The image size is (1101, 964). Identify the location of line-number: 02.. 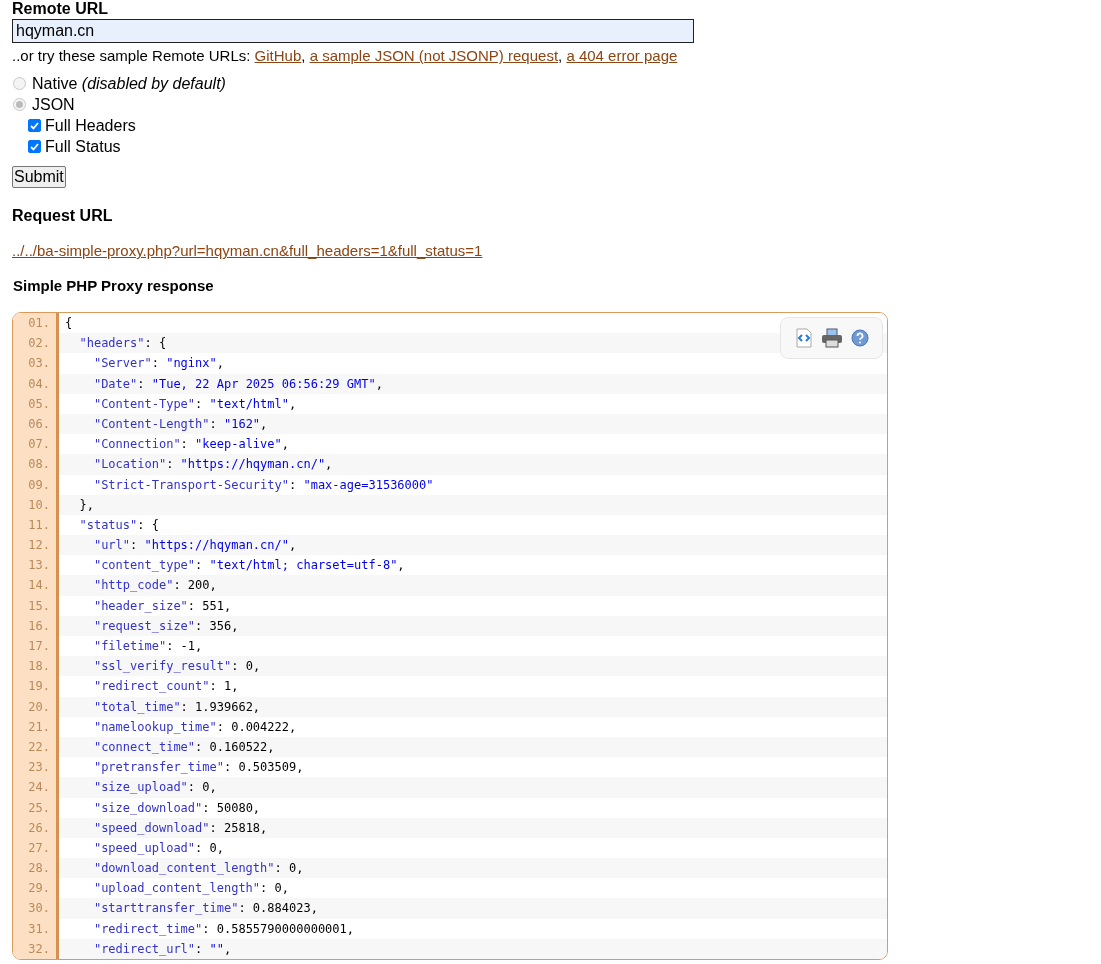
(36, 343).